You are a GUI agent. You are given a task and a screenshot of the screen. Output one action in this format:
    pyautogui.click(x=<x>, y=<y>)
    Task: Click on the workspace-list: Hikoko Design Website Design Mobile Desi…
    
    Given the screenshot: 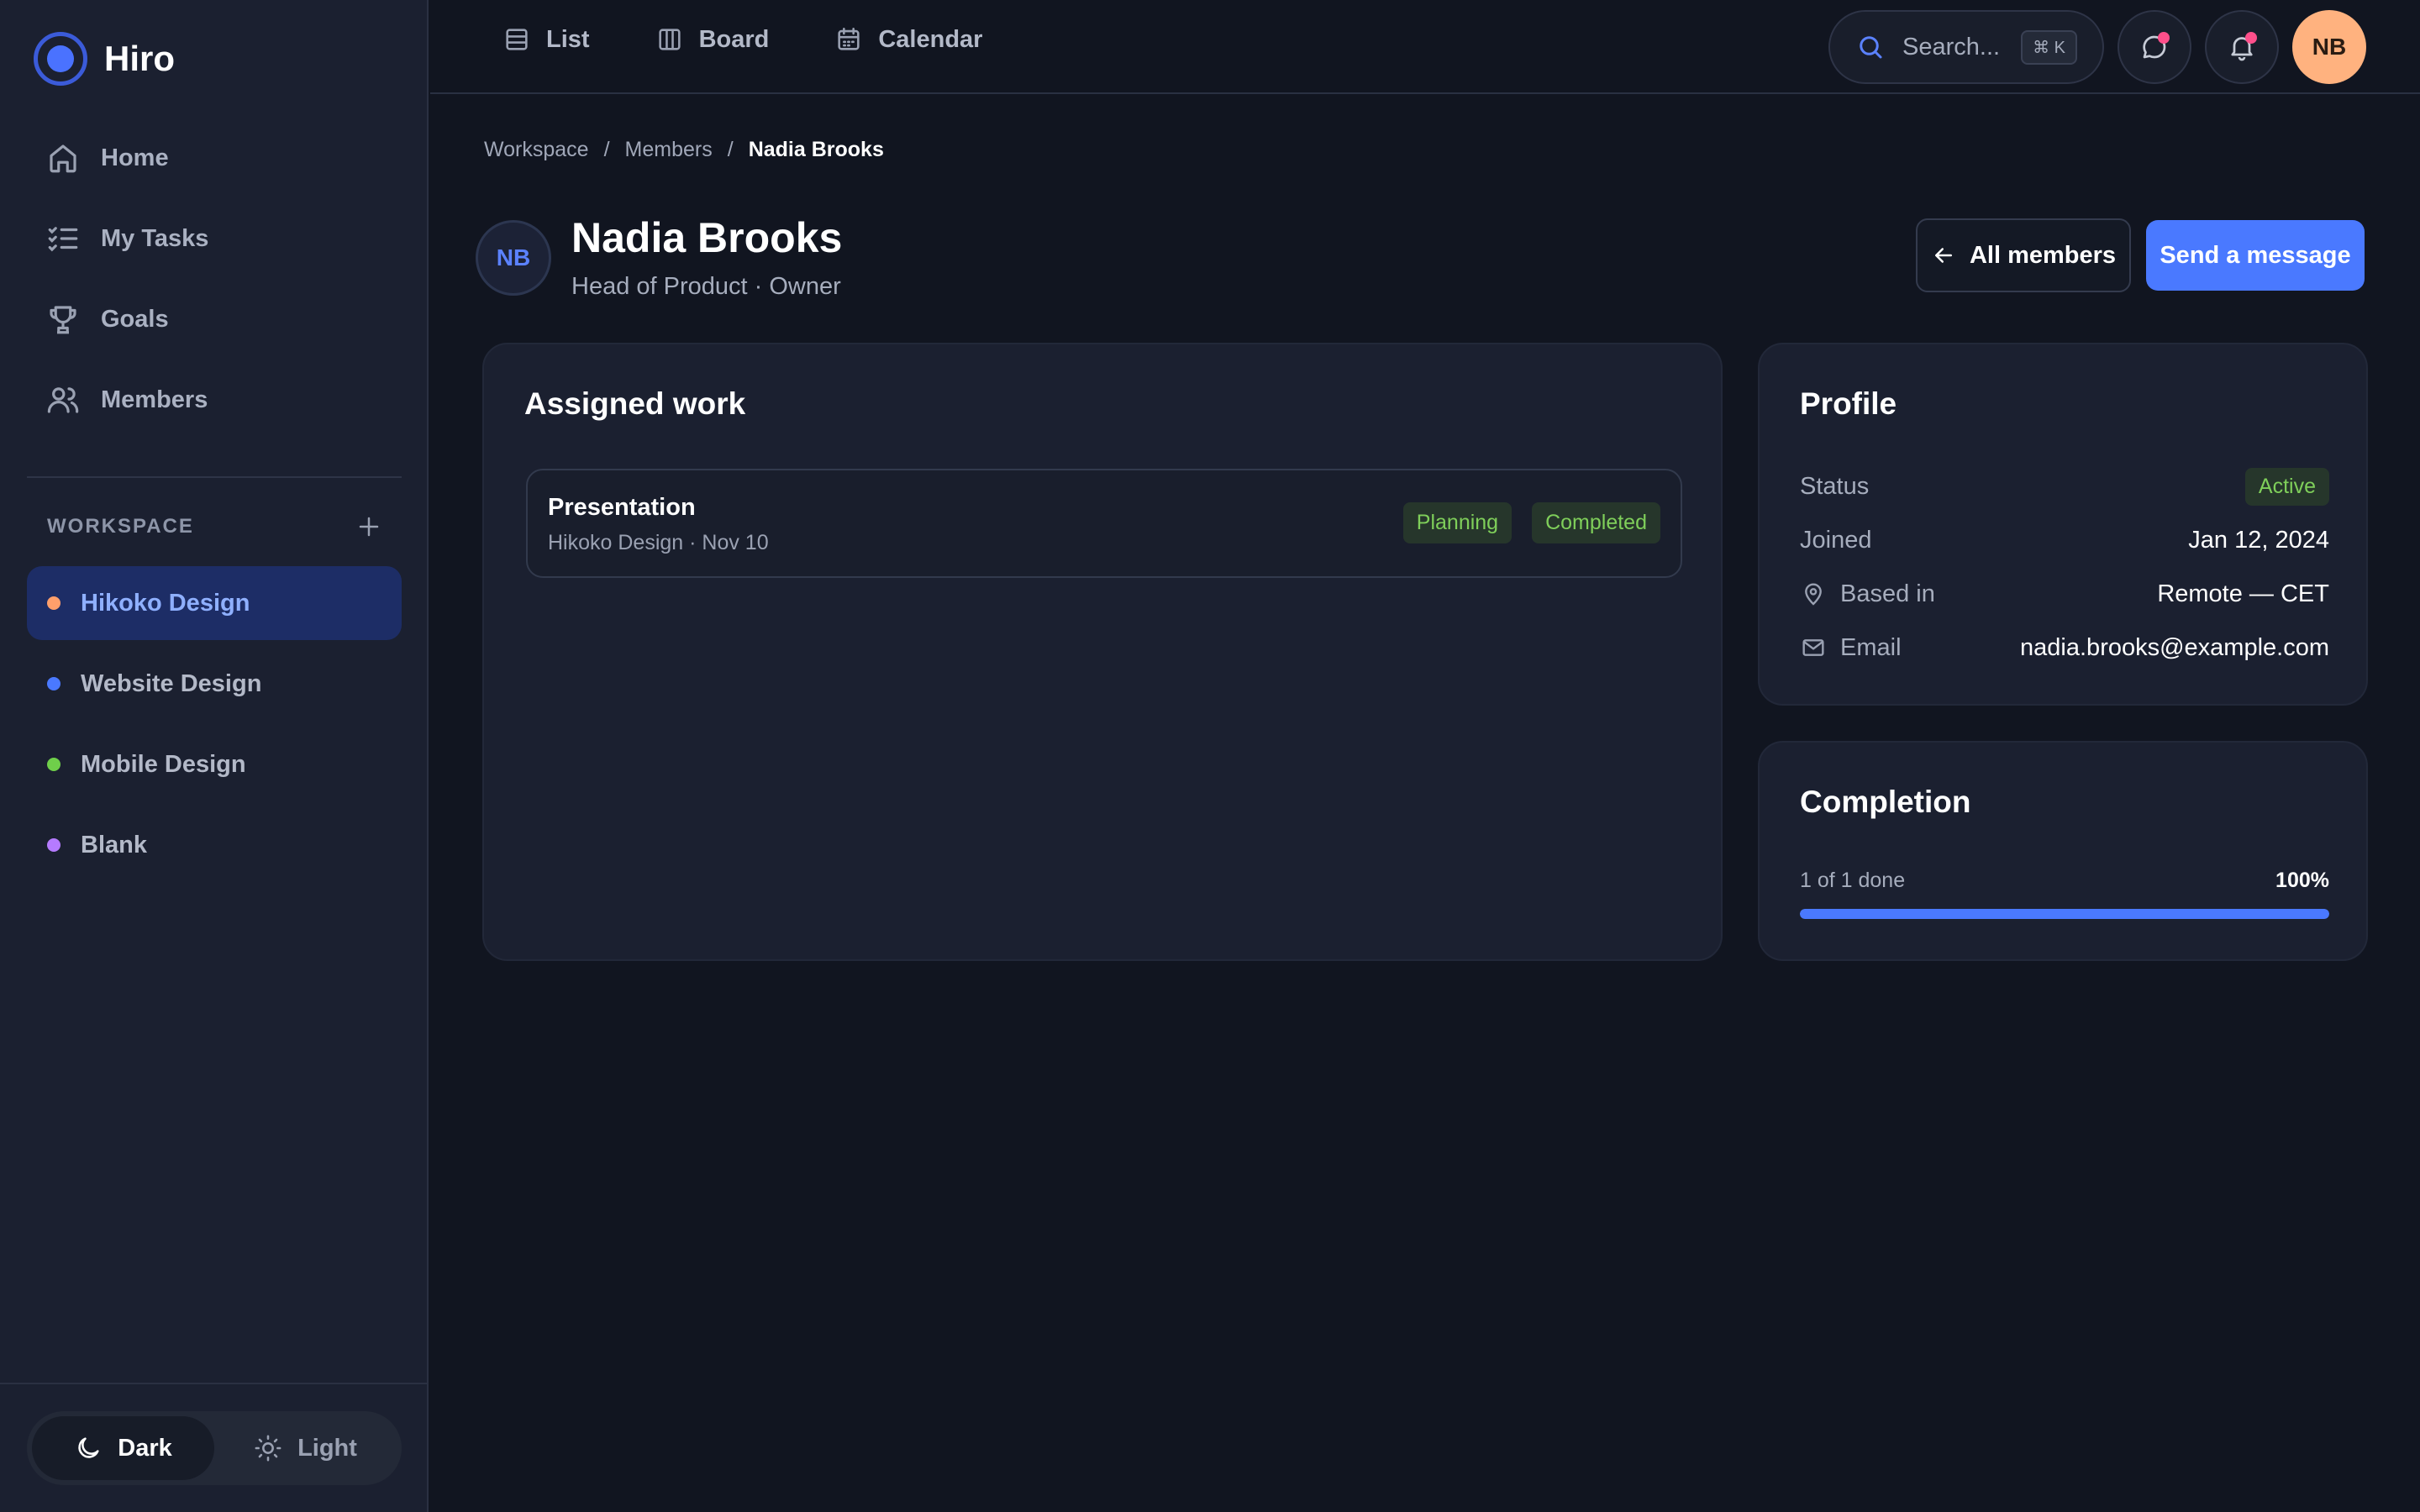 What is the action you would take?
    pyautogui.click(x=214, y=727)
    